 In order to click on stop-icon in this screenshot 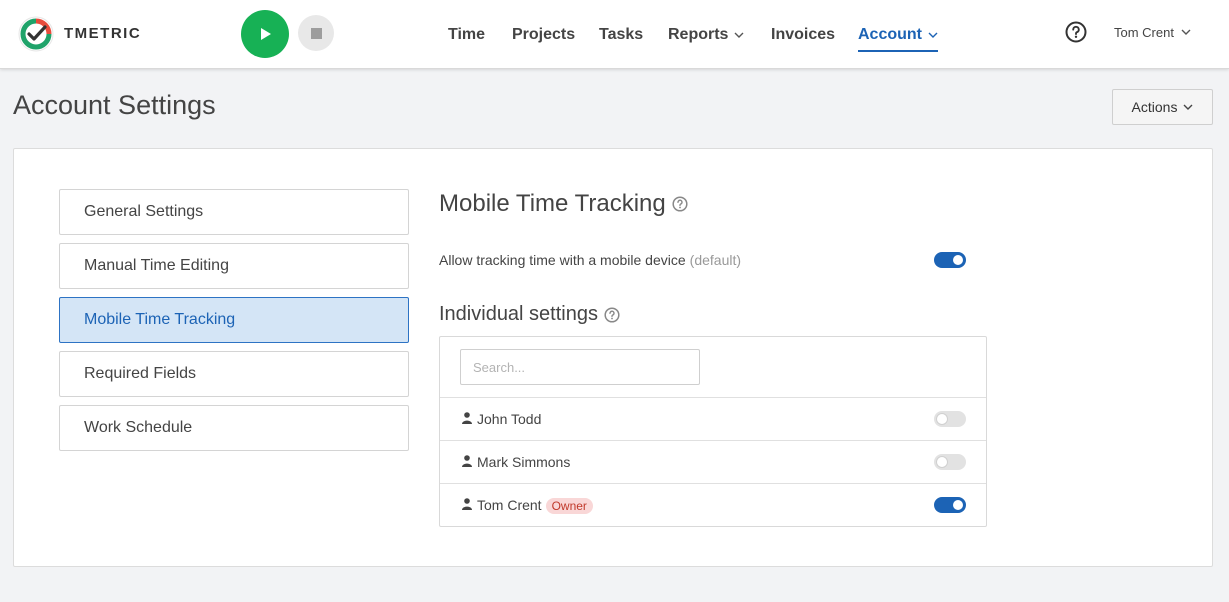, I will do `click(316, 33)`.